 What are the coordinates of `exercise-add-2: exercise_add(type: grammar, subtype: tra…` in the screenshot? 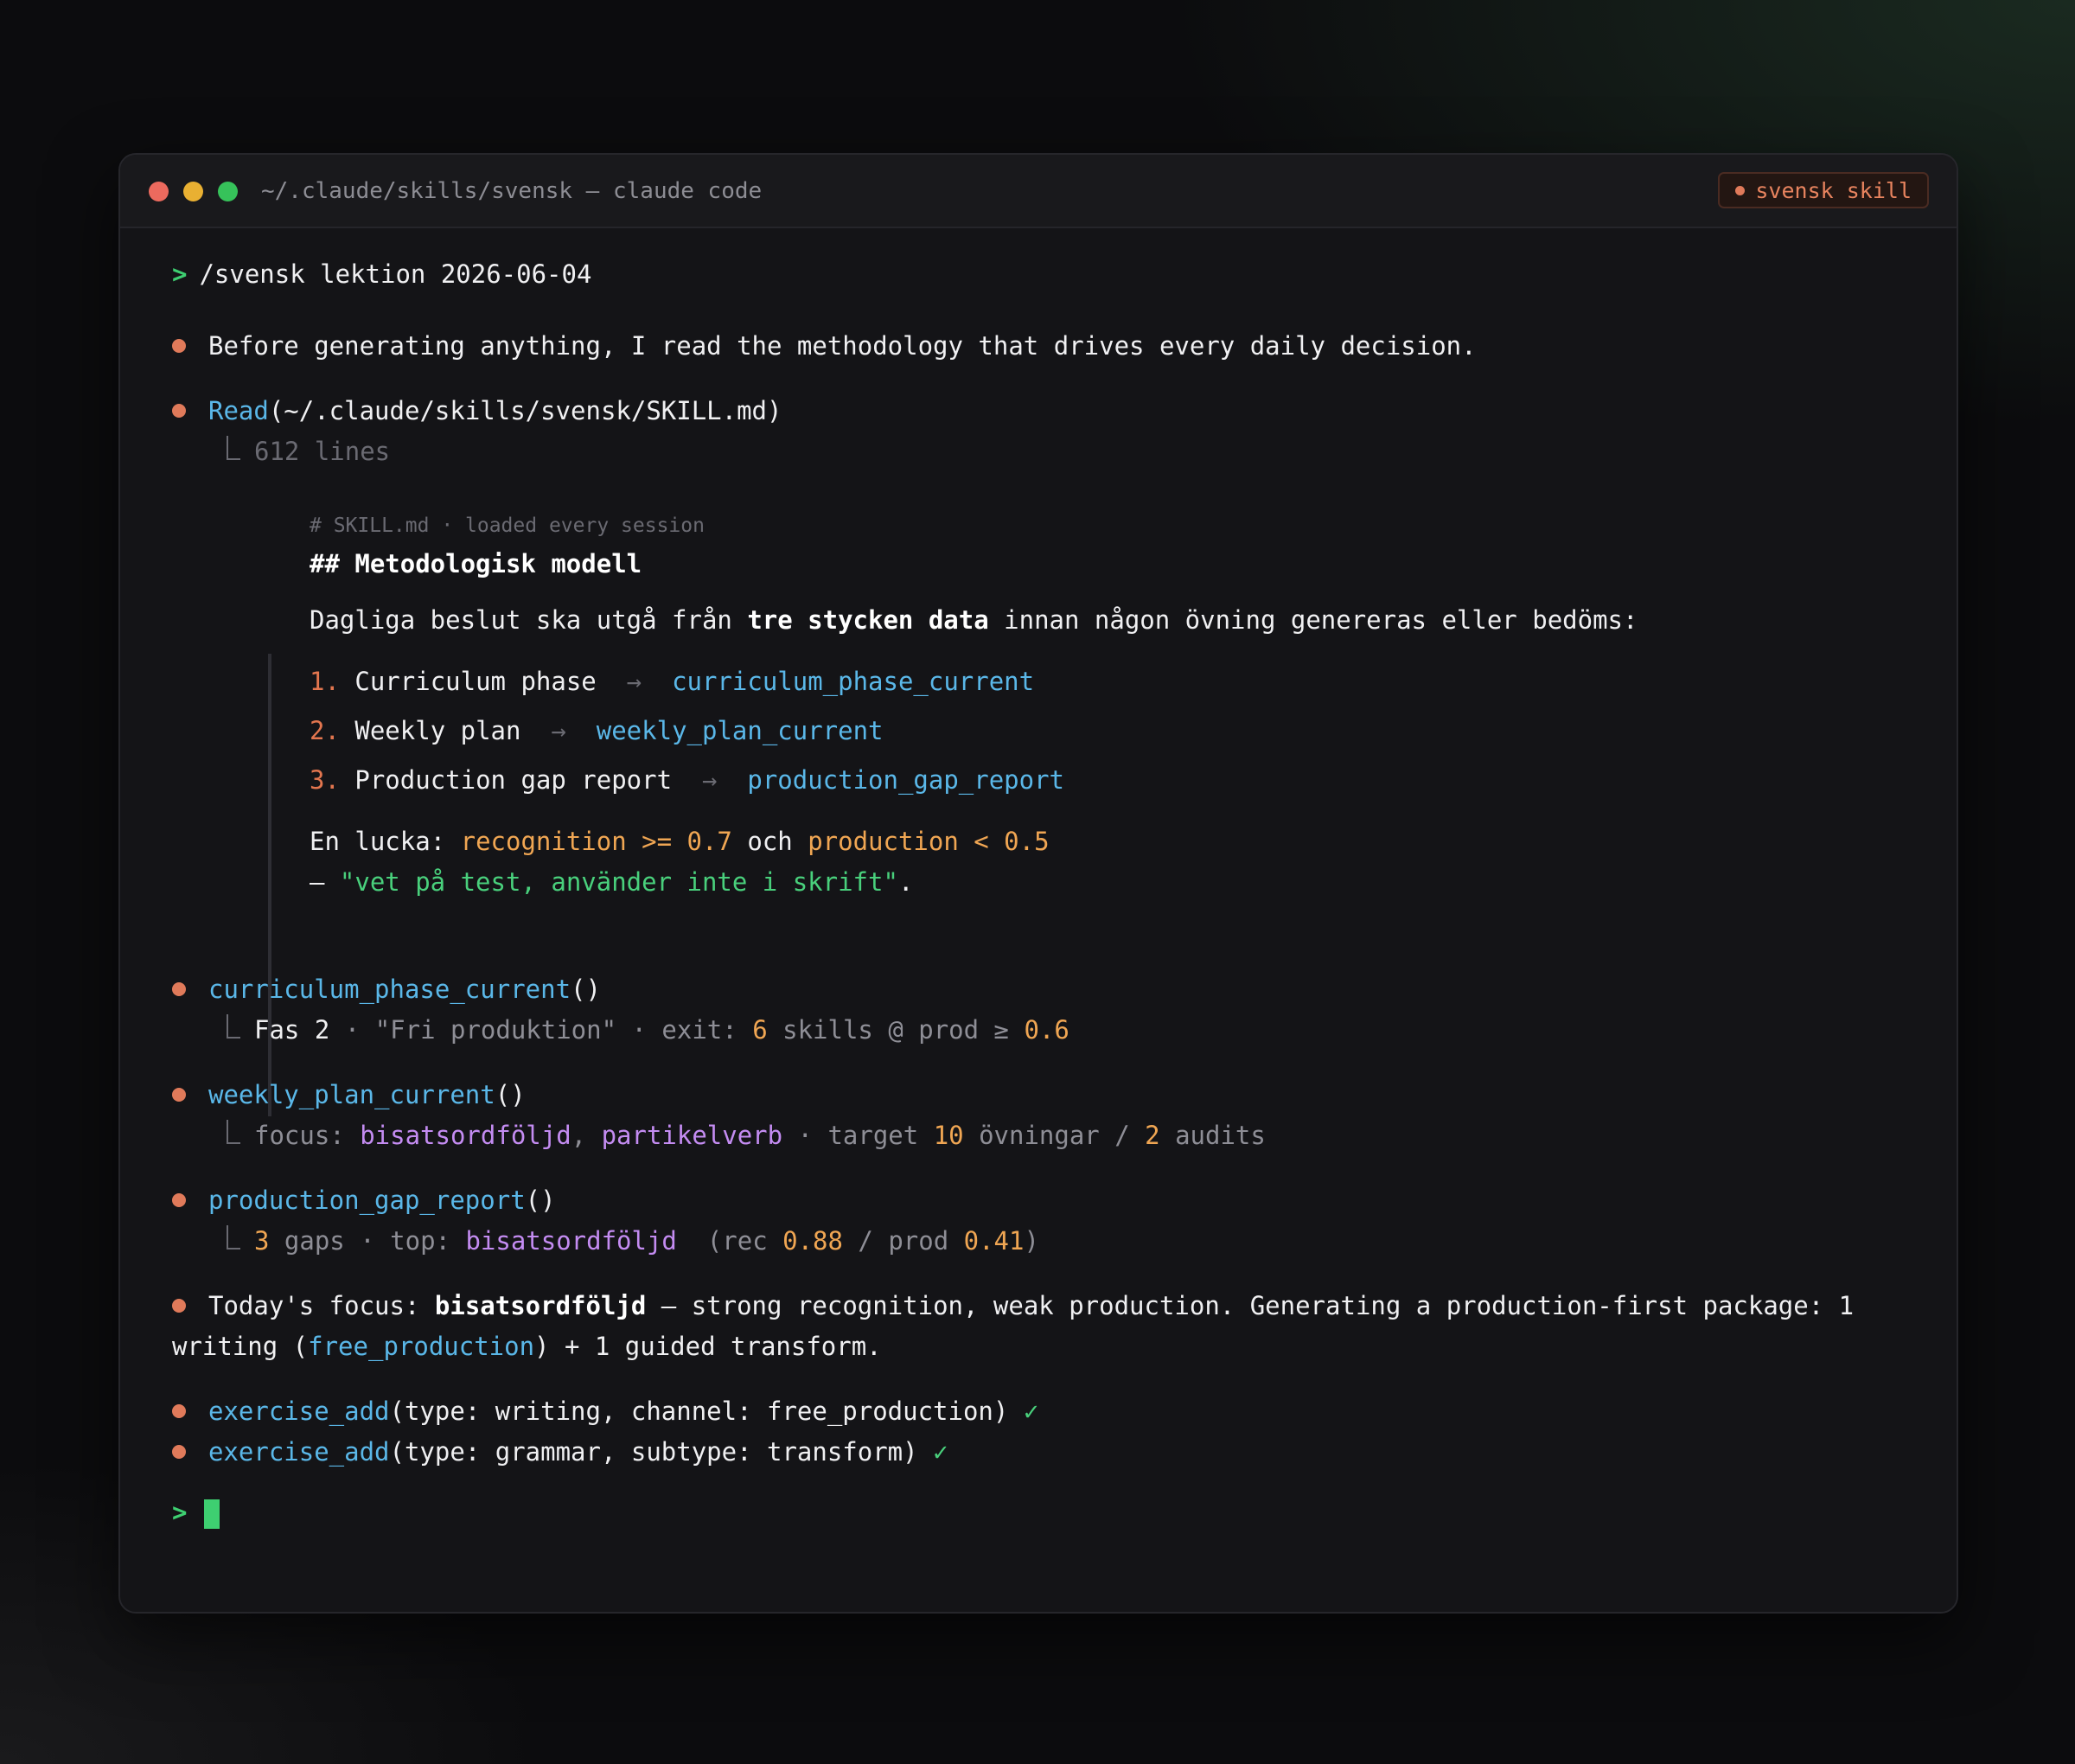 It's located at (560, 1452).